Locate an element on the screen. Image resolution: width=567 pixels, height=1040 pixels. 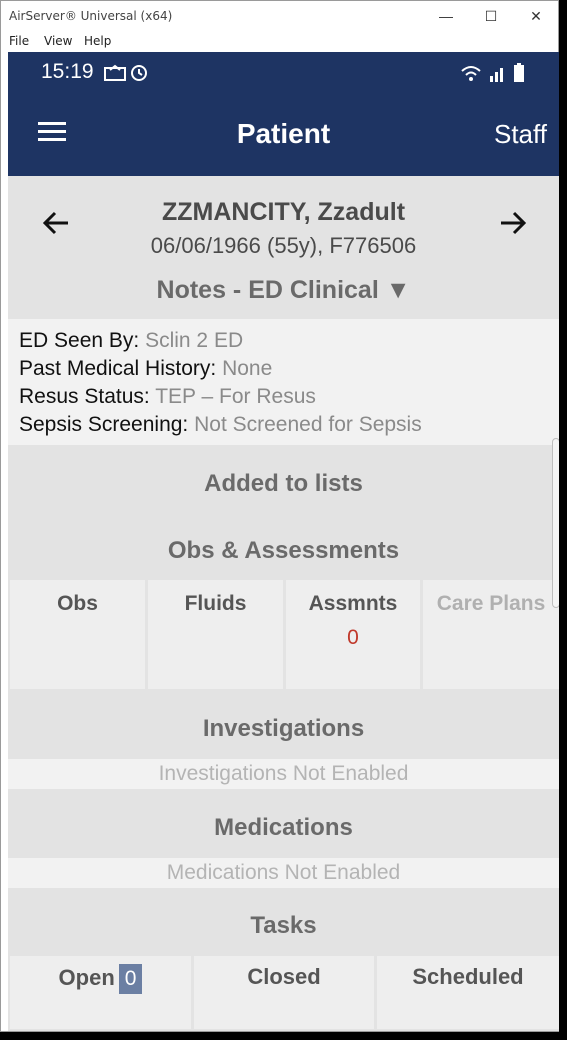
maximize-button: ☐ is located at coordinates (491, 16).